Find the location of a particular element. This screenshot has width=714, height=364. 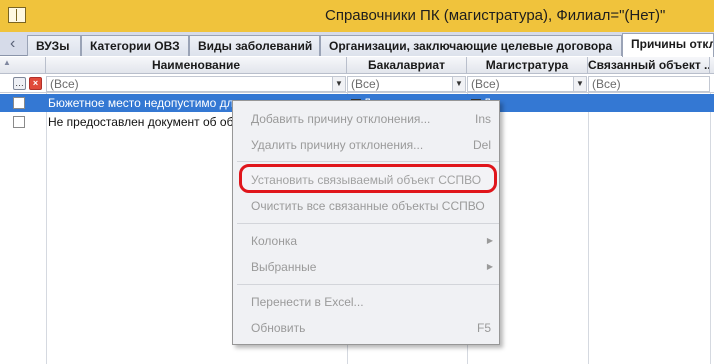

menu-item-selected: Выбранные ▶ is located at coordinates (368, 267).